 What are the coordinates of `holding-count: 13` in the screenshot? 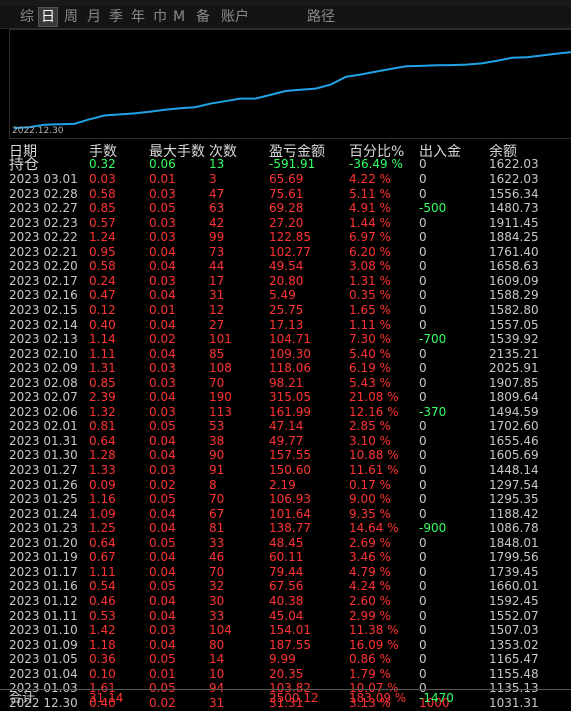 It's located at (217, 164).